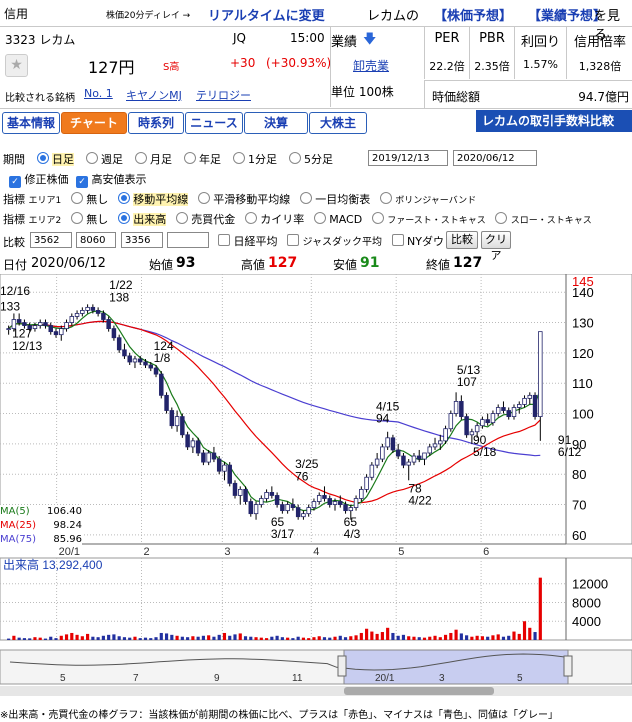 This screenshot has width=632, height=722. What do you see at coordinates (425, 241) in the screenshot?
I see `nydow-label: NYダウ` at bounding box center [425, 241].